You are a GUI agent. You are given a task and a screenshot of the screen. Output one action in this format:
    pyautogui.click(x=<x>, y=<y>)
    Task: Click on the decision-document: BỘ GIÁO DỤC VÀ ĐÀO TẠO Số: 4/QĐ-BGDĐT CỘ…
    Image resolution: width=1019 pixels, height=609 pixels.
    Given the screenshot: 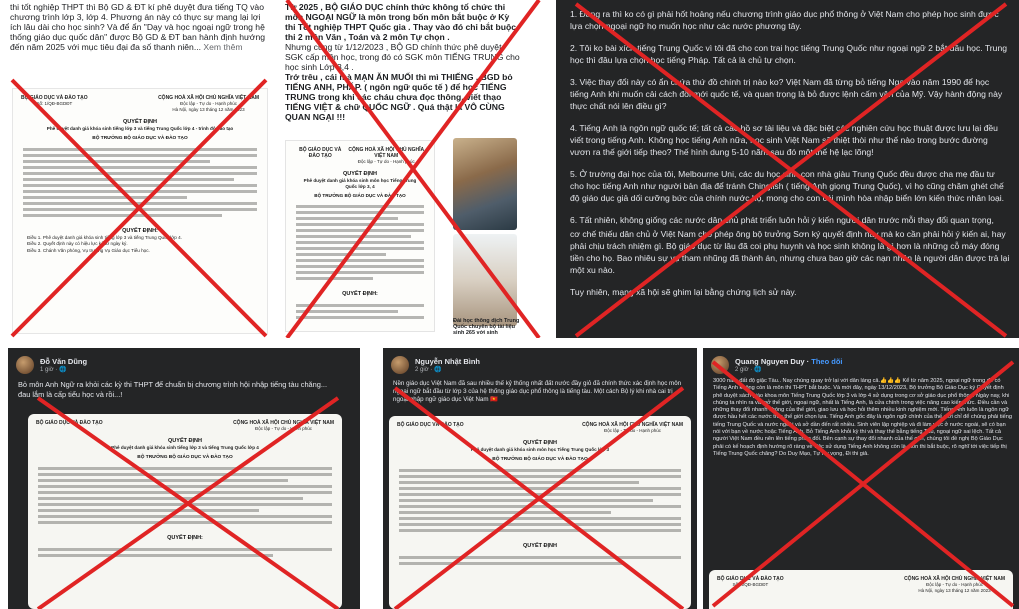 What is the action you would take?
    pyautogui.click(x=861, y=589)
    